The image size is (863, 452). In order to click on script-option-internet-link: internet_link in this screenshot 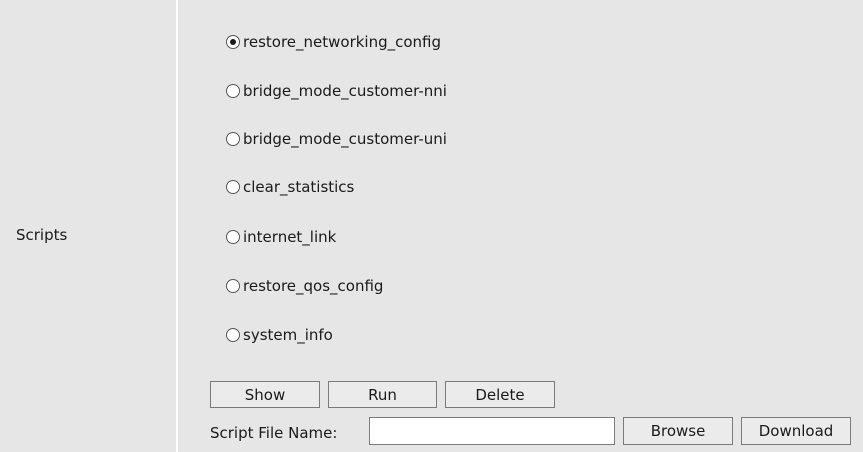, I will do `click(281, 237)`.